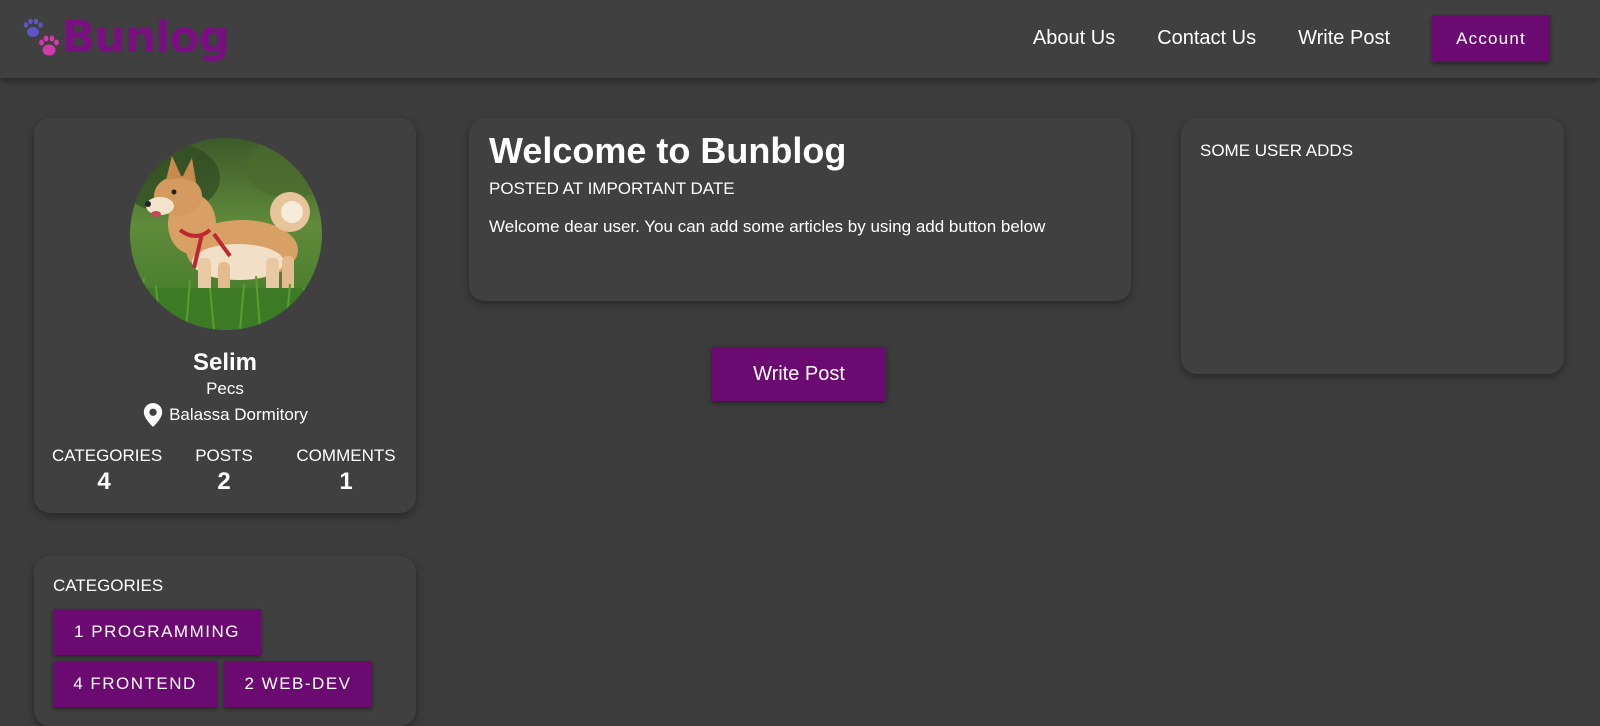  What do you see at coordinates (42, 38) in the screenshot?
I see `paw-icon` at bounding box center [42, 38].